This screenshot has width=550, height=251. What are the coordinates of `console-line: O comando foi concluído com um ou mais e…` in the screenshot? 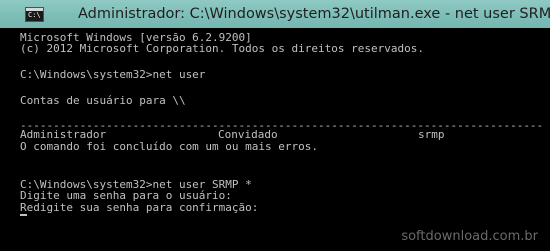 It's located at (169, 146).